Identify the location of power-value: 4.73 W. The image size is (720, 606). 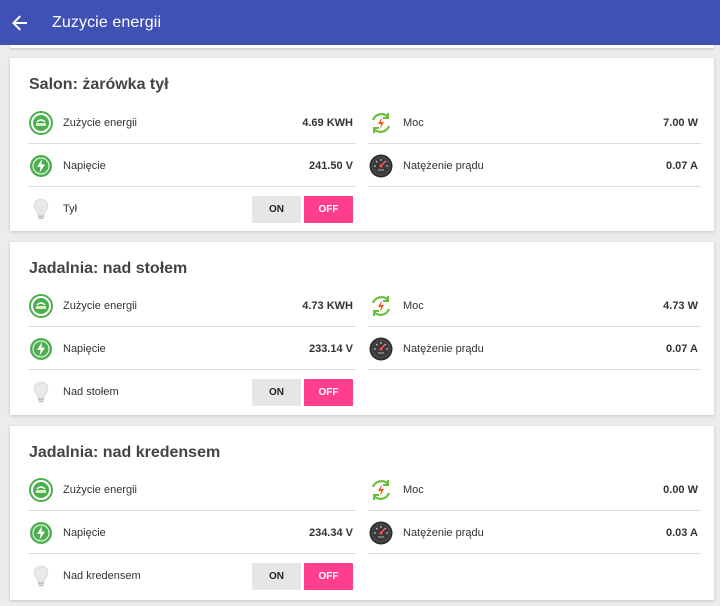
(680, 305).